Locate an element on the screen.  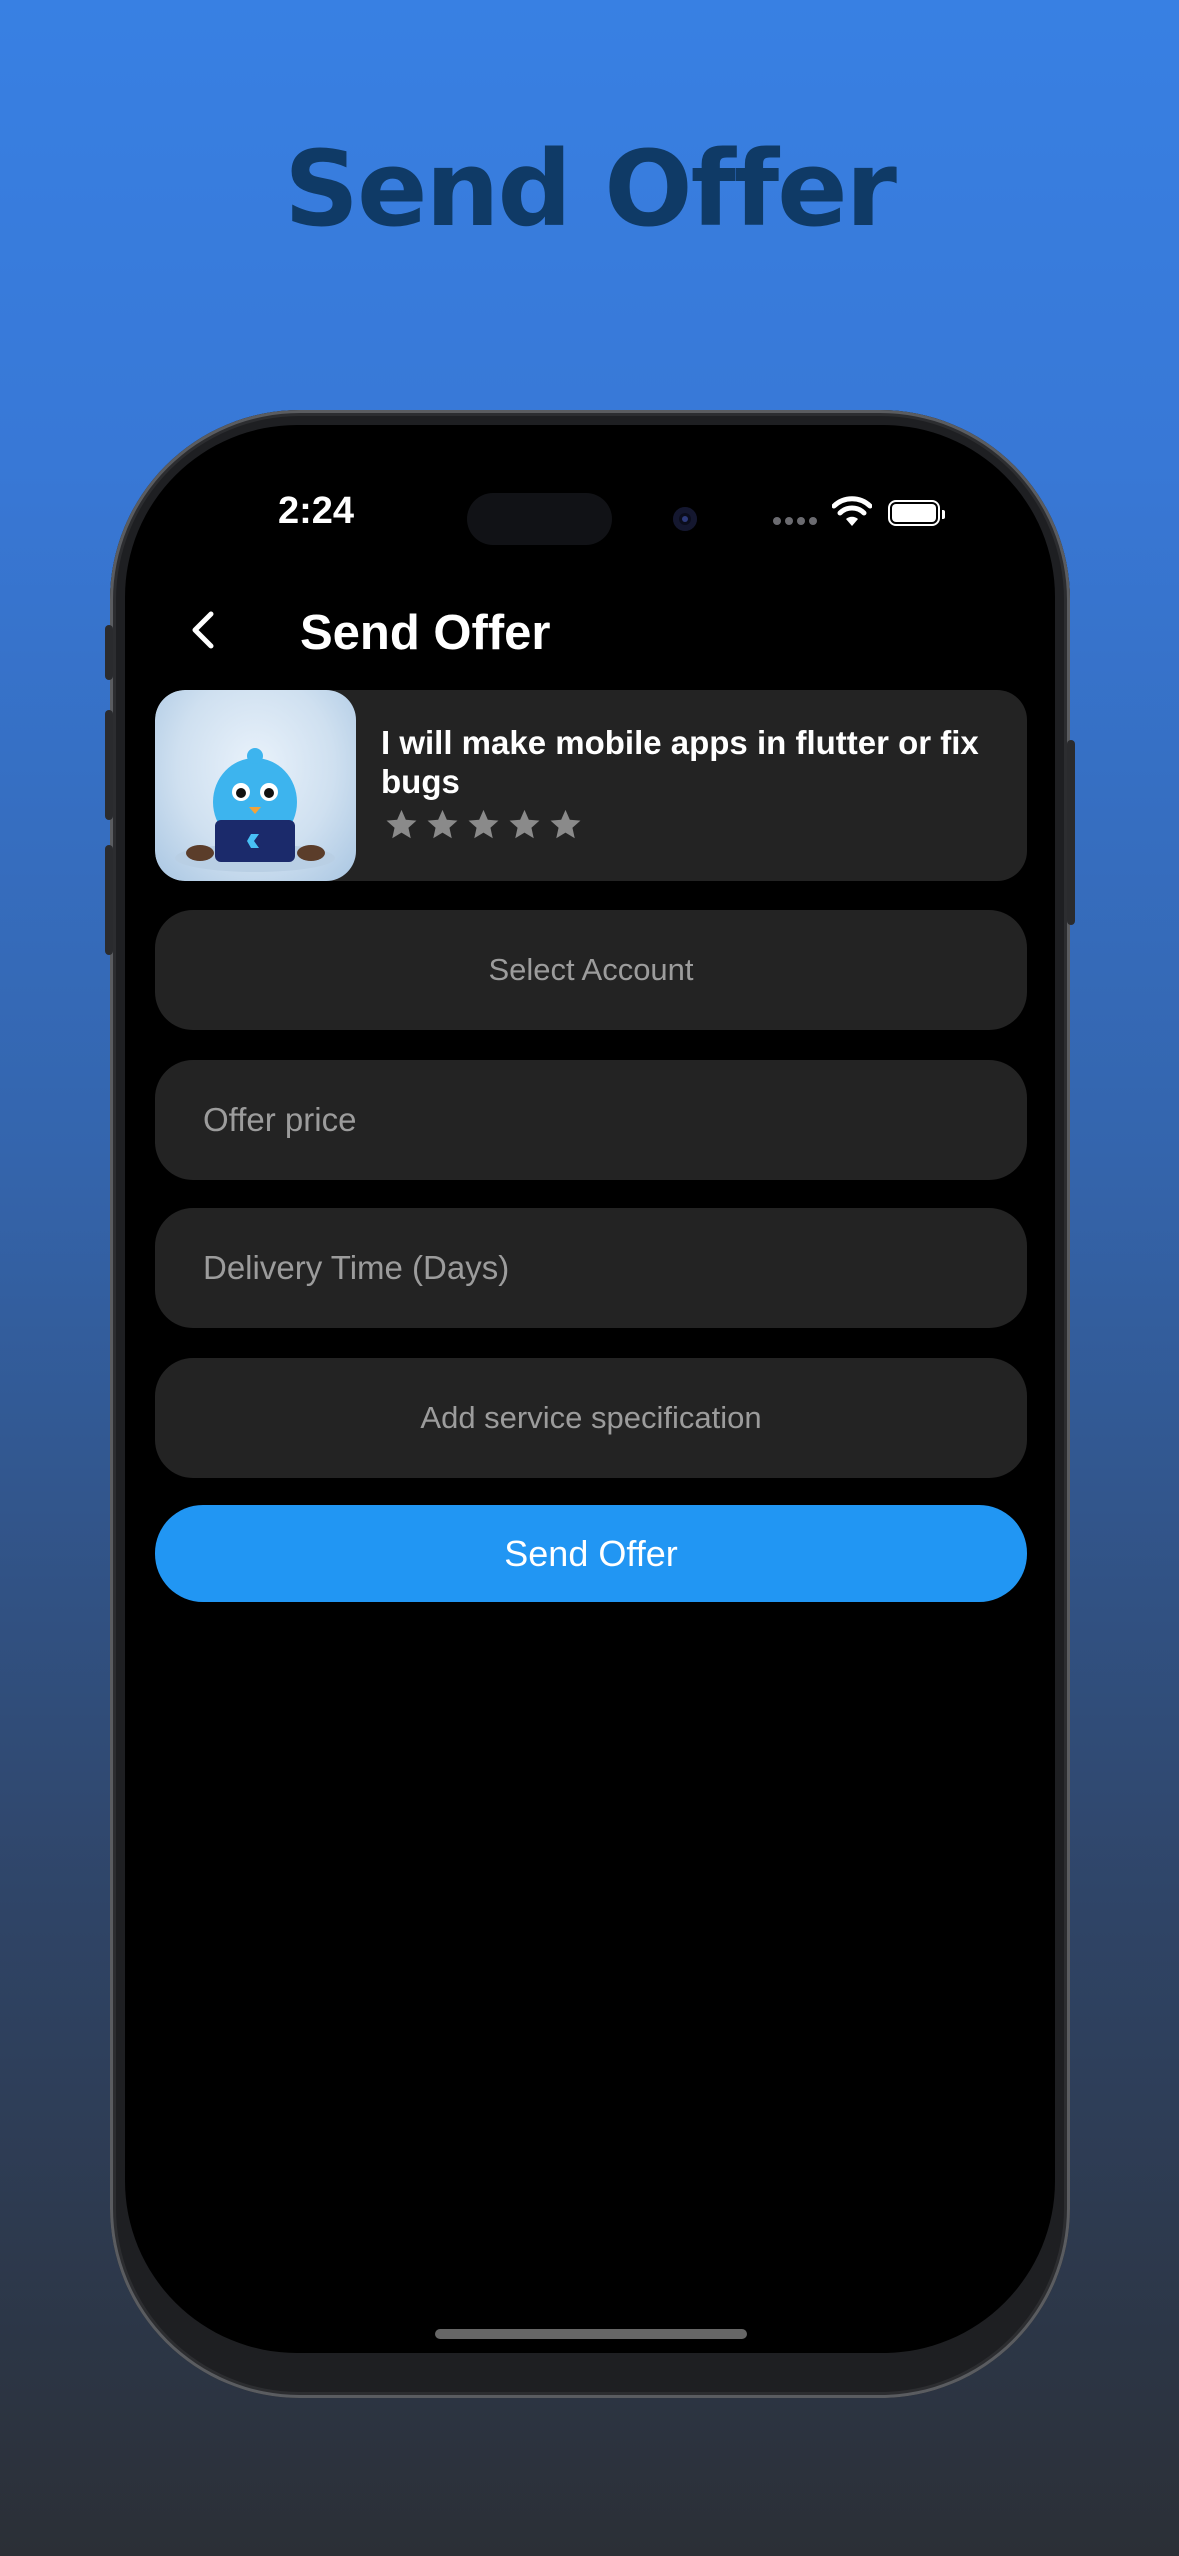
camera-icon is located at coordinates (685, 519).